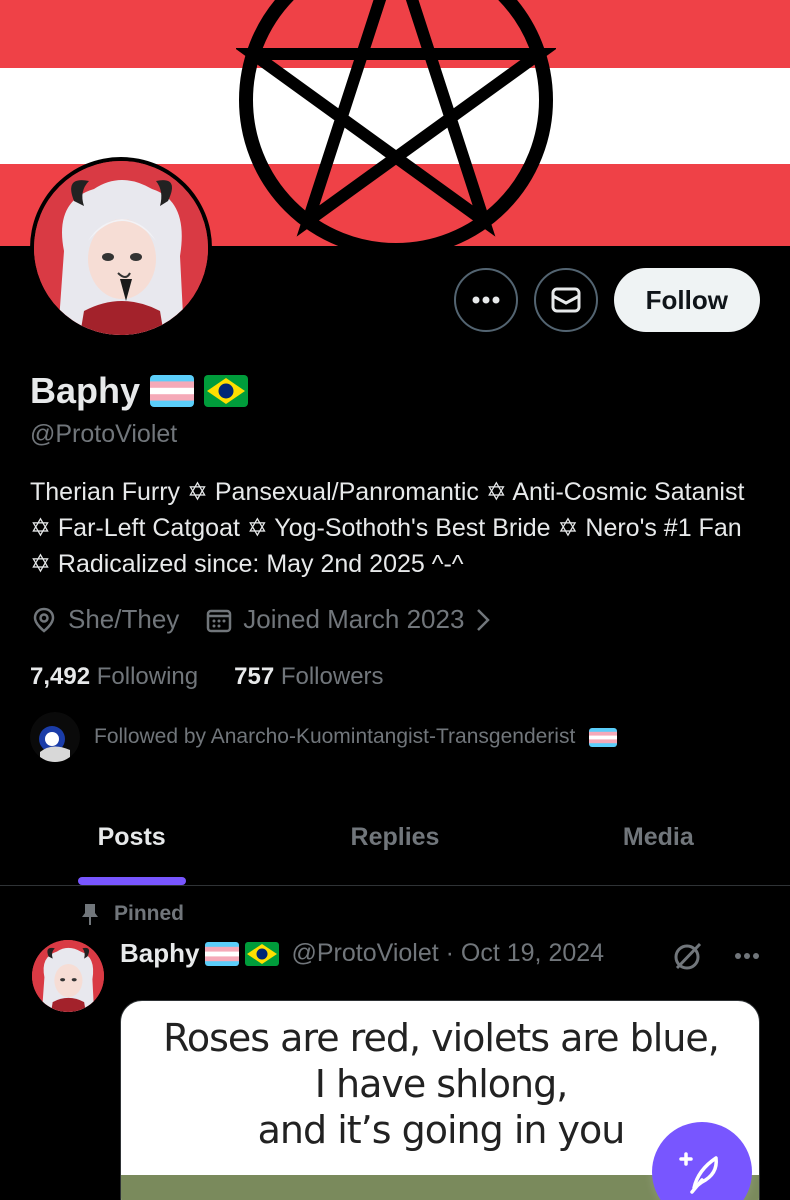 The width and height of the screenshot is (790, 1200). I want to click on calendar-icon, so click(219, 620).